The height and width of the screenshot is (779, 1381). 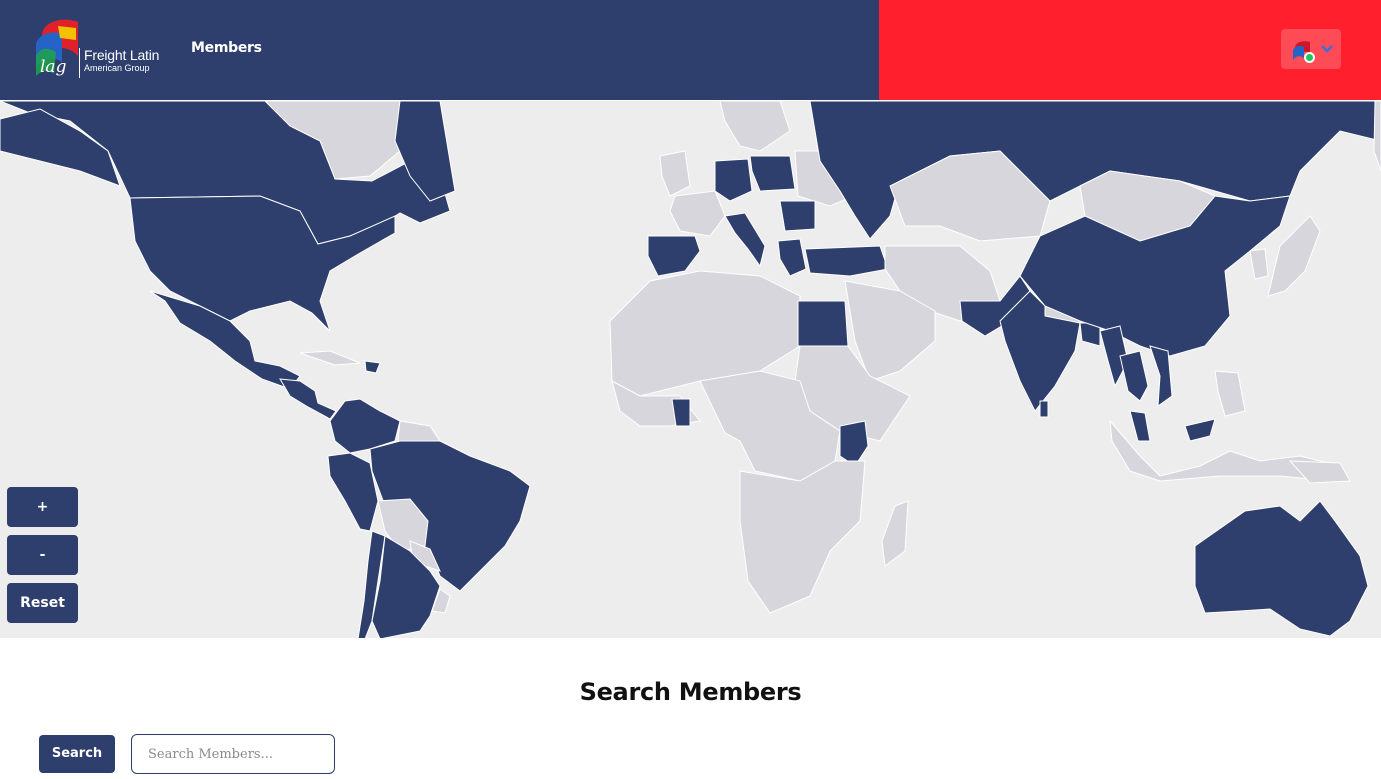 I want to click on cuba, so click(x=330, y=358).